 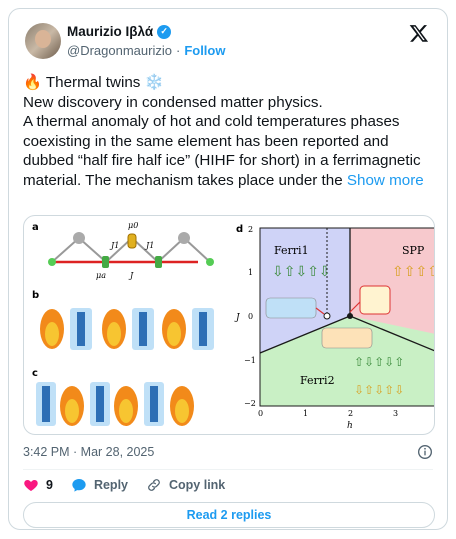 What do you see at coordinates (291, 308) in the screenshot?
I see `inset-fire-ice-left` at bounding box center [291, 308].